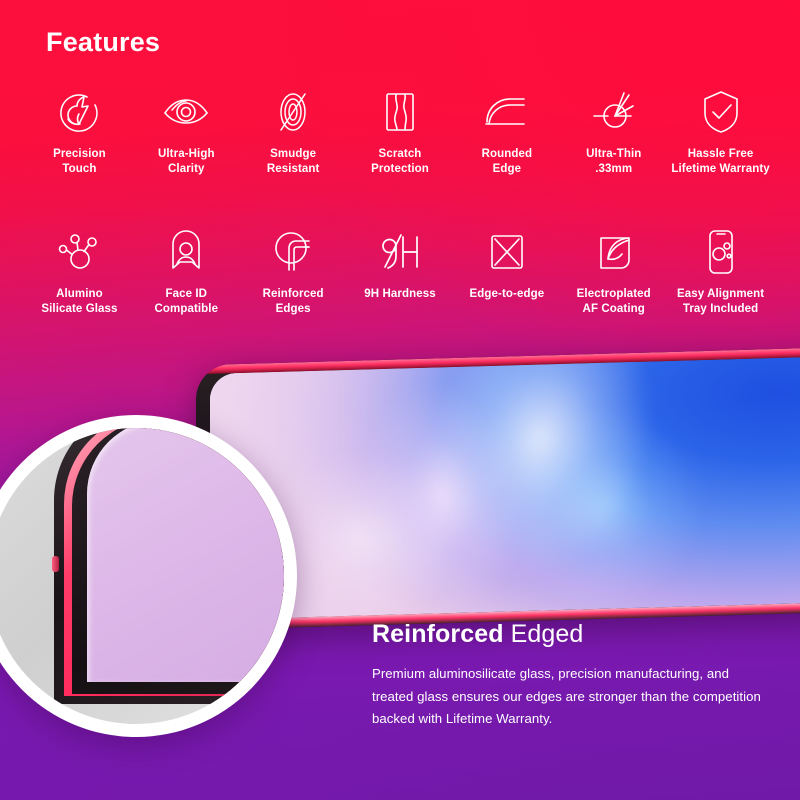 The image size is (800, 800). Describe the element at coordinates (79, 252) in the screenshot. I see `molecule-icon` at that location.